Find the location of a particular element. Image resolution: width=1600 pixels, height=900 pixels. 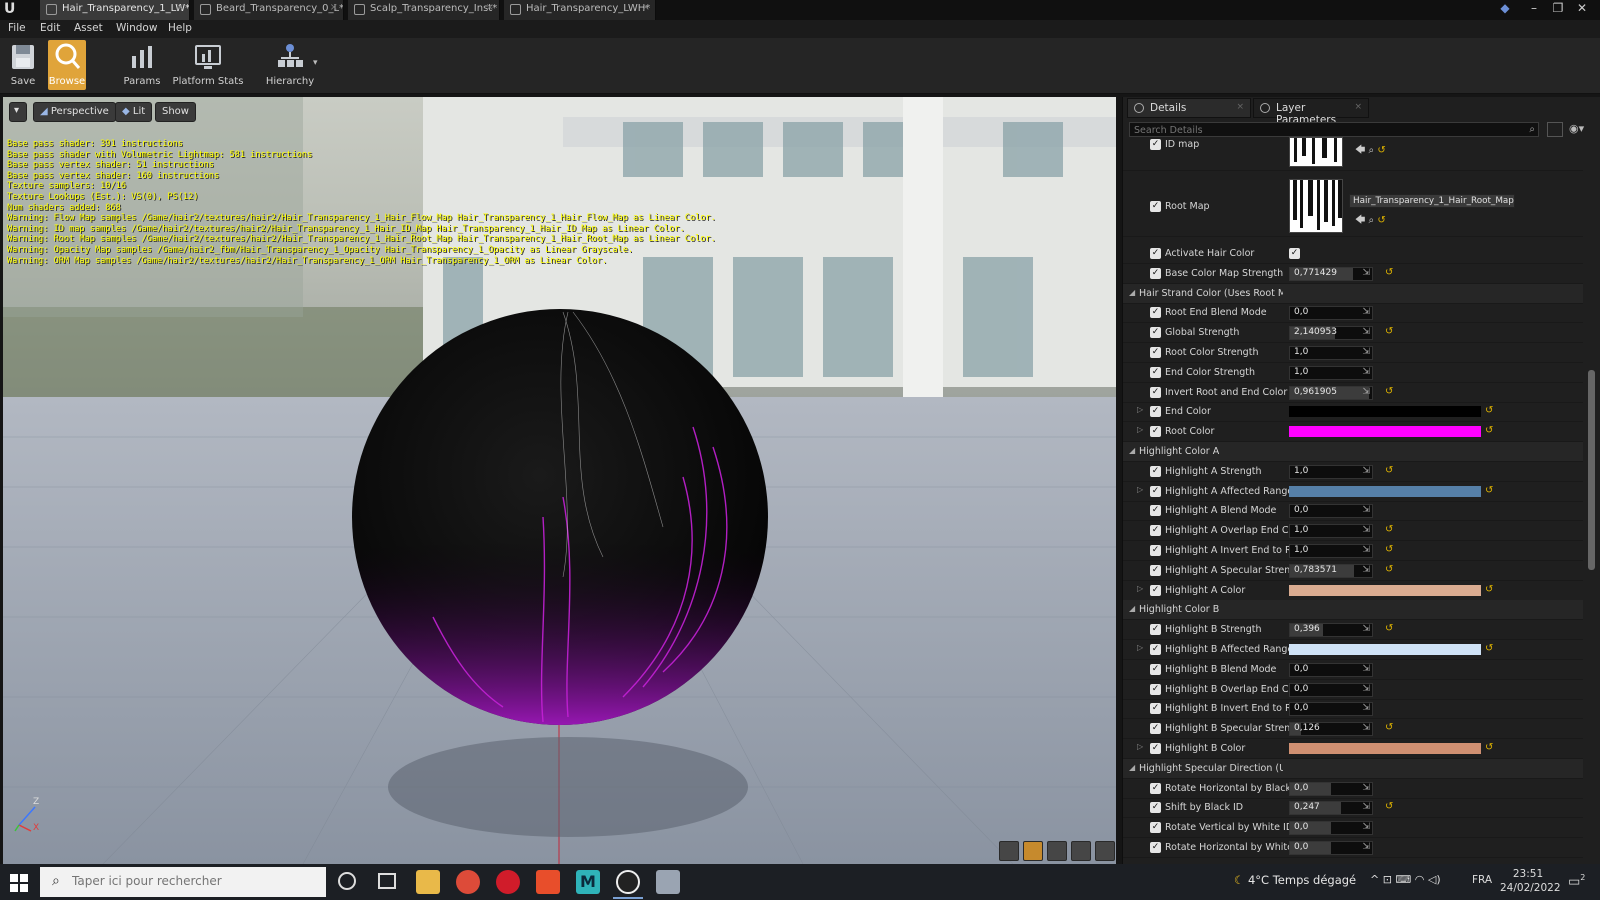

tab-layer-parameters: Layer Parameters × is located at coordinates (1311, 112).